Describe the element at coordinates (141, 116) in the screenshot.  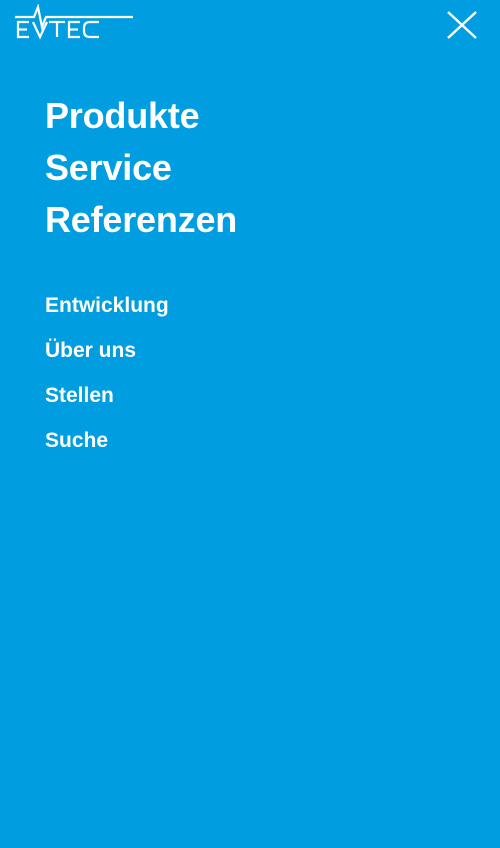
I see `nav-item-produkte: Produkte` at that location.